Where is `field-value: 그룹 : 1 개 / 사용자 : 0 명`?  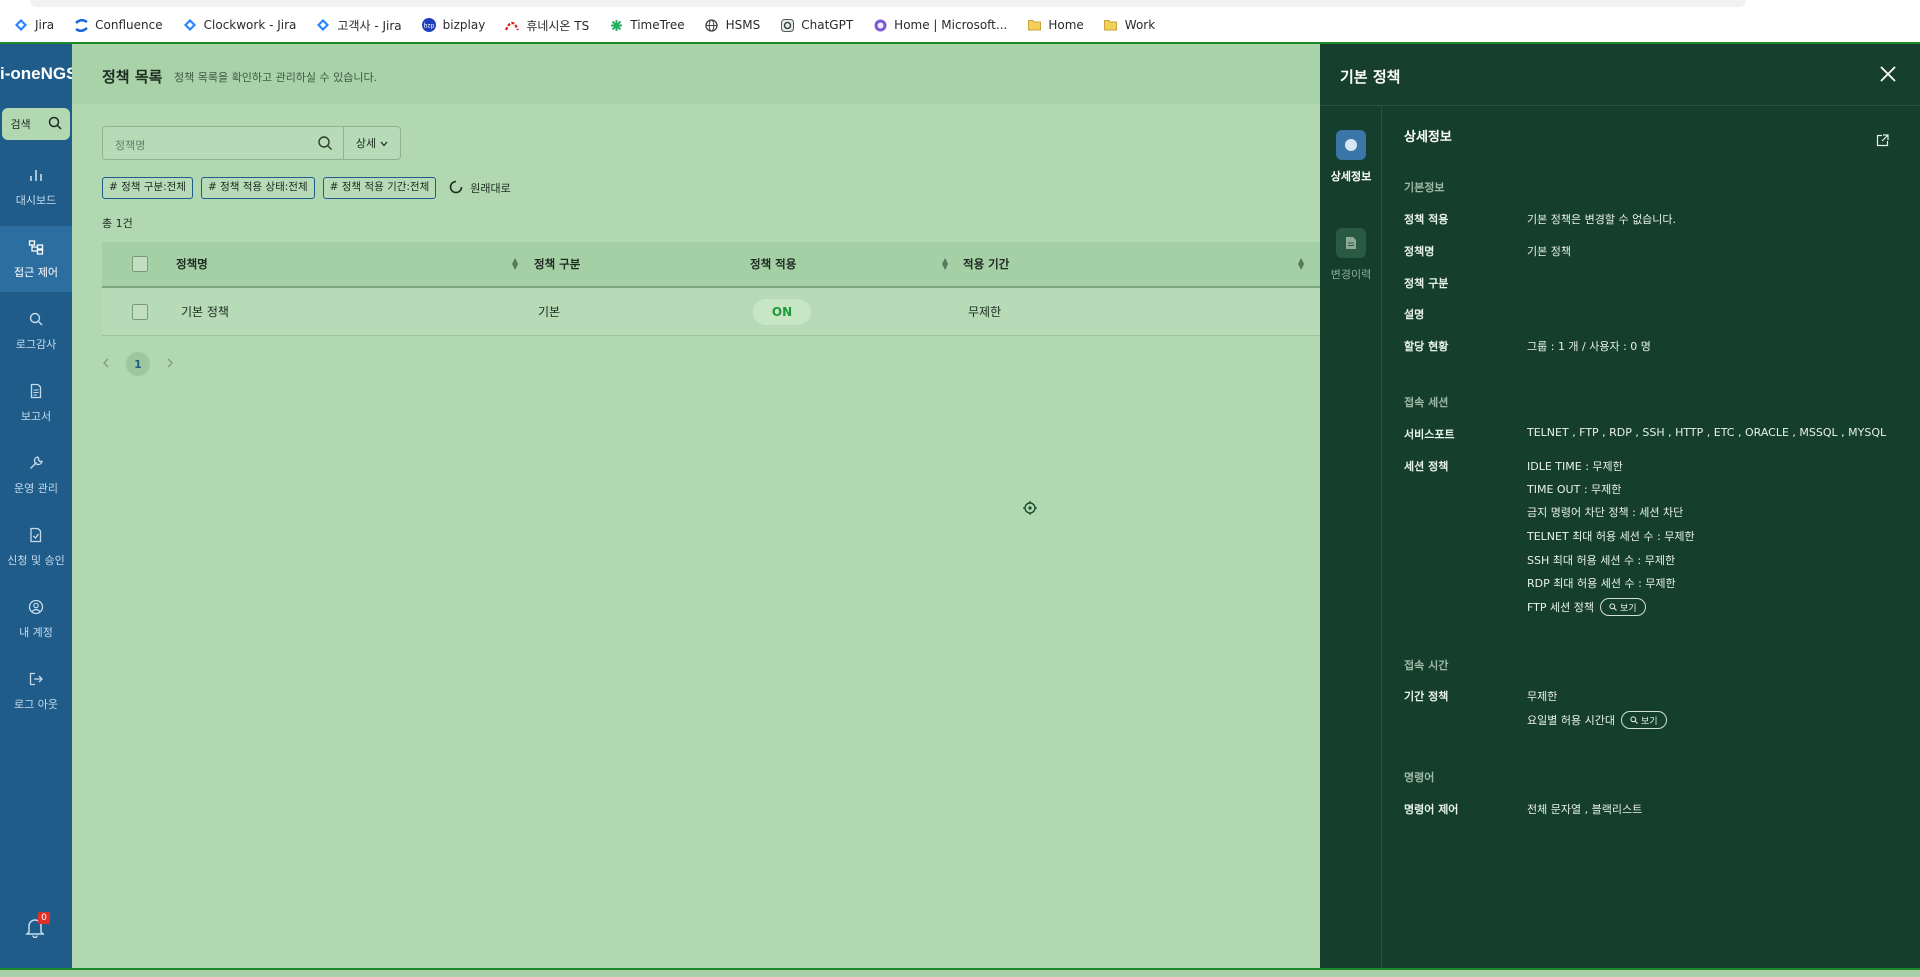
field-value: 그룹 : 1 개 / 사용자 : 0 명 is located at coordinates (1589, 346).